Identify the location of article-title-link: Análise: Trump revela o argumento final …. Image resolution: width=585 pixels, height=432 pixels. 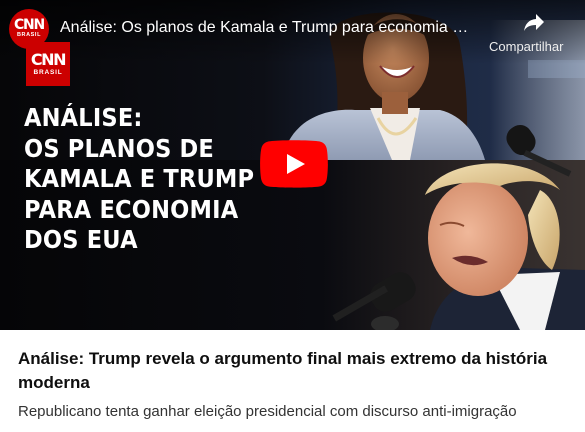
(288, 371).